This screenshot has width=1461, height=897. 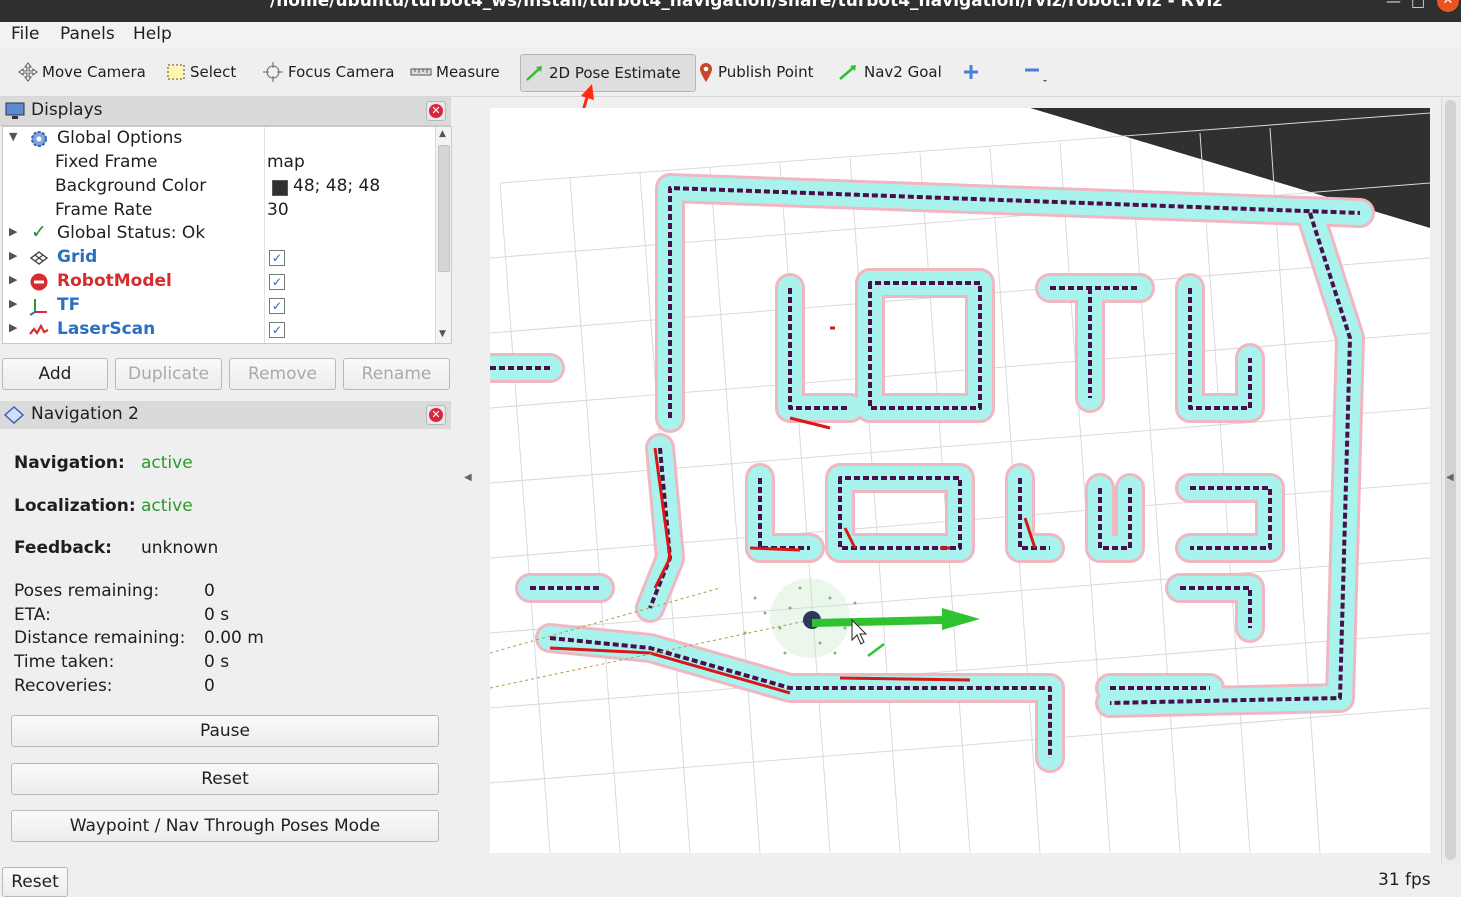 I want to click on grid-label: Grid, so click(x=77, y=257).